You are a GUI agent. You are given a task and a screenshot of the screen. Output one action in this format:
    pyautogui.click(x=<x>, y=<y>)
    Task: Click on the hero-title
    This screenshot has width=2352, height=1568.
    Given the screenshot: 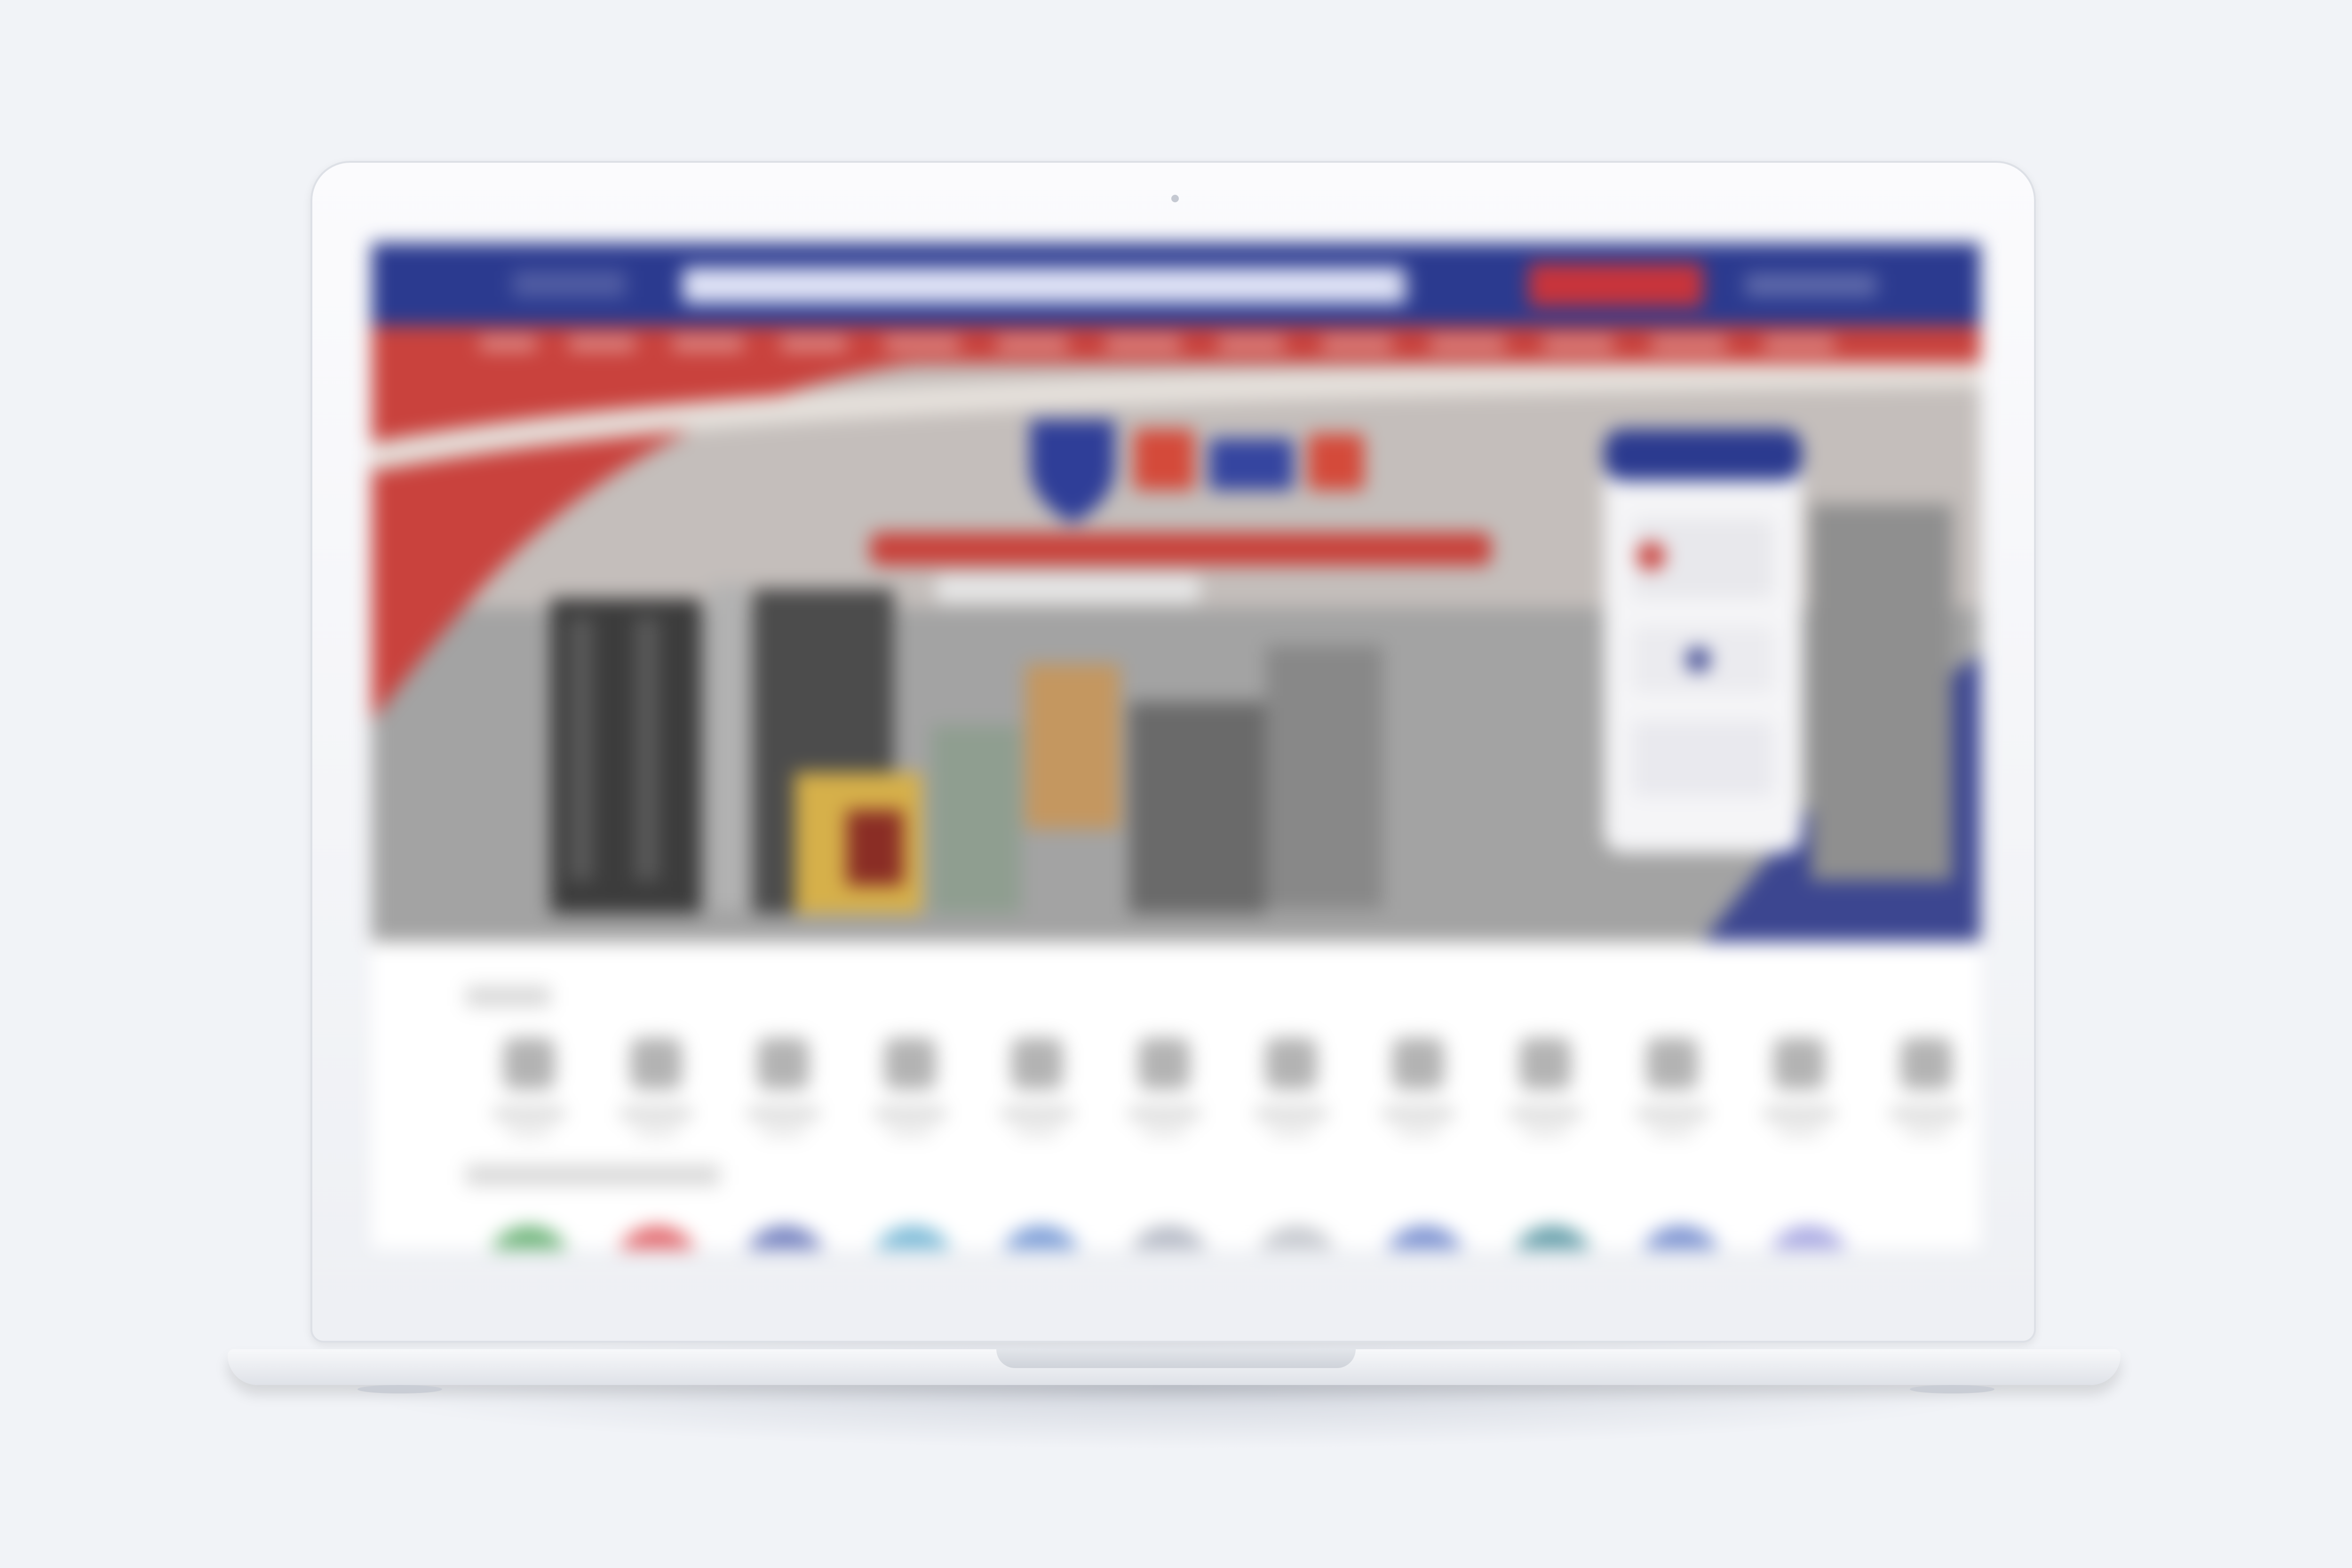 What is the action you would take?
    pyautogui.click(x=1115, y=476)
    